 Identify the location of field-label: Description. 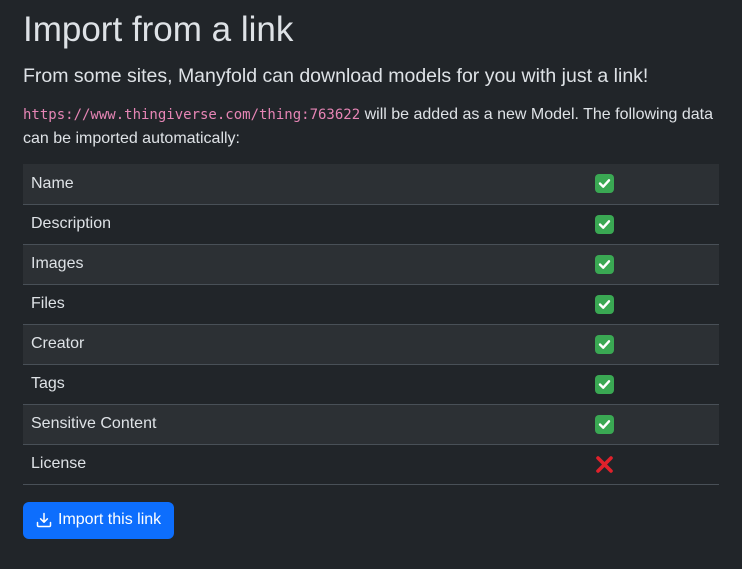
(71, 223).